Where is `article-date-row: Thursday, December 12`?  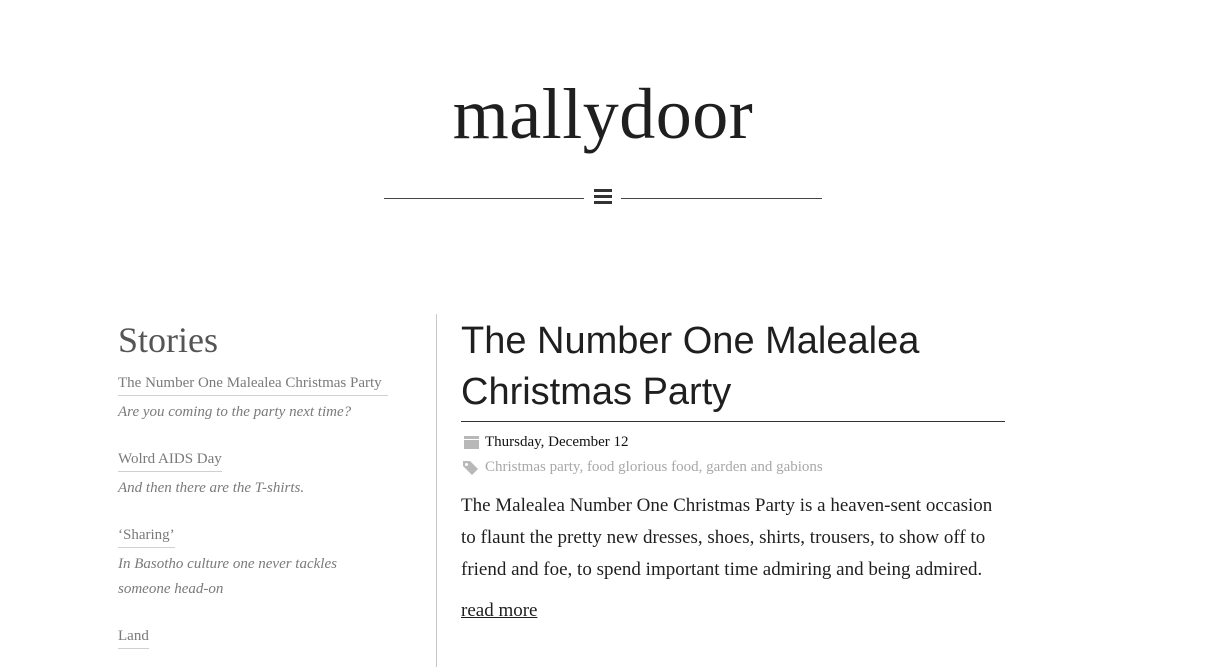
article-date-row: Thursday, December 12 is located at coordinates (733, 442).